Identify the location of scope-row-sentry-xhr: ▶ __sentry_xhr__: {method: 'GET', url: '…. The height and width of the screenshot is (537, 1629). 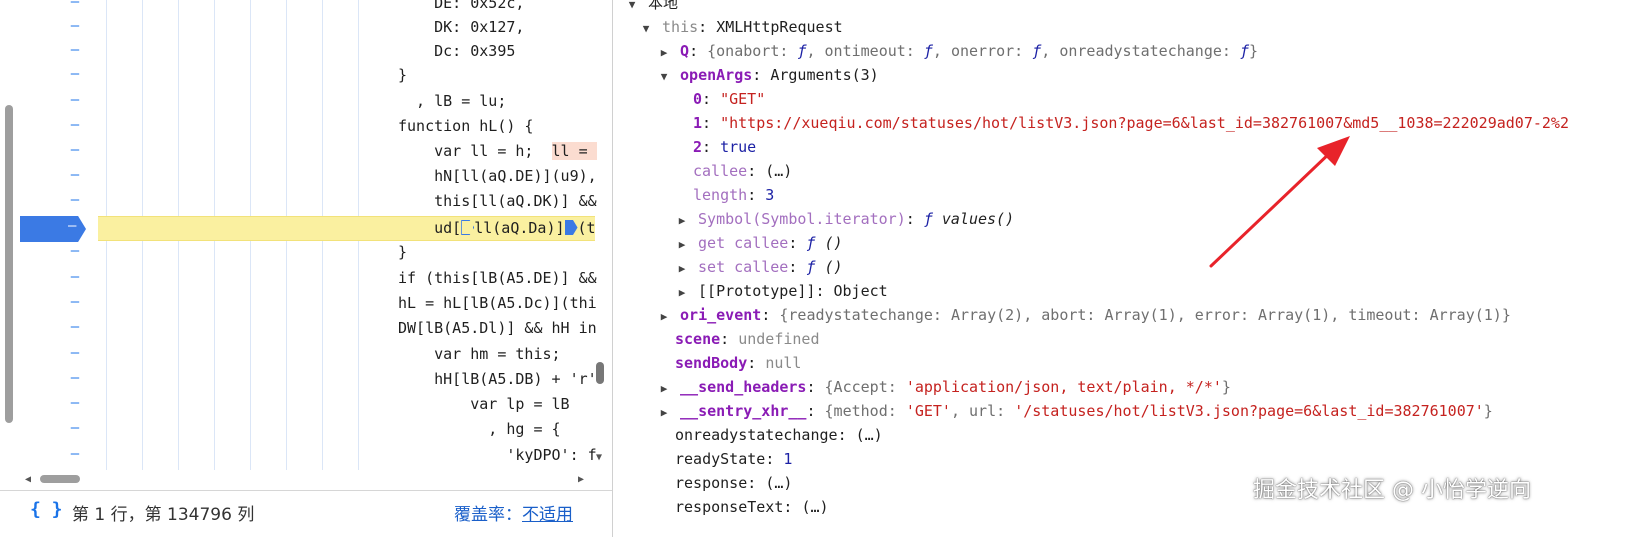
(1075, 411).